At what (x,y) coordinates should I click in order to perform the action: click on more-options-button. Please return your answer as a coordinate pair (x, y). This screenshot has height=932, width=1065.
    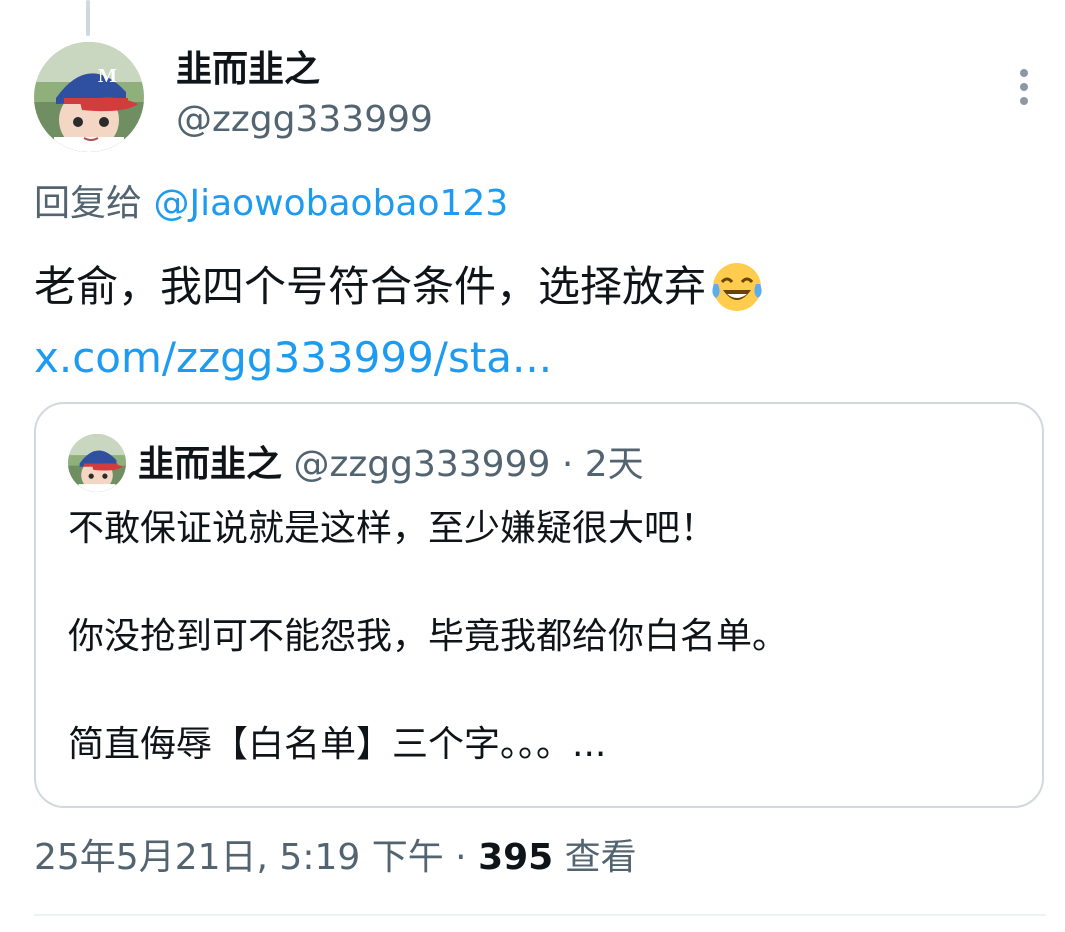
    Looking at the image, I should click on (1024, 87).